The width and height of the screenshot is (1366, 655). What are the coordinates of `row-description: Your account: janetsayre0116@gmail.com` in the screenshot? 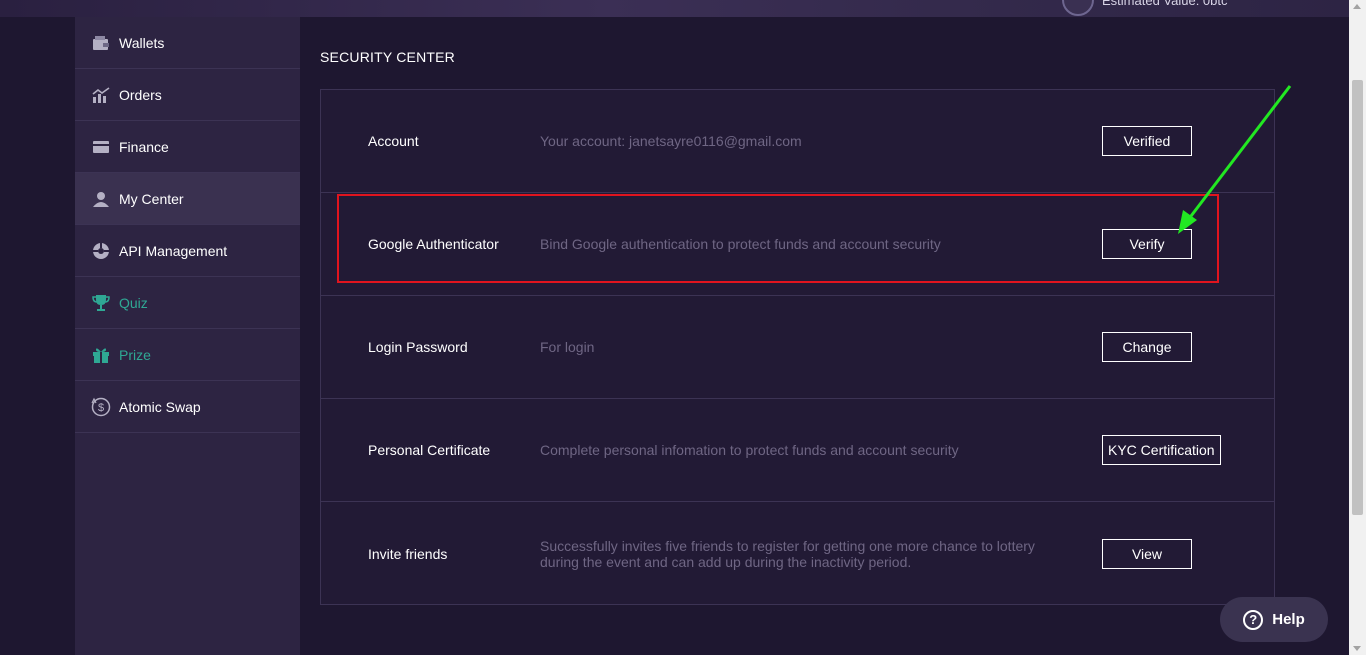 It's located at (671, 141).